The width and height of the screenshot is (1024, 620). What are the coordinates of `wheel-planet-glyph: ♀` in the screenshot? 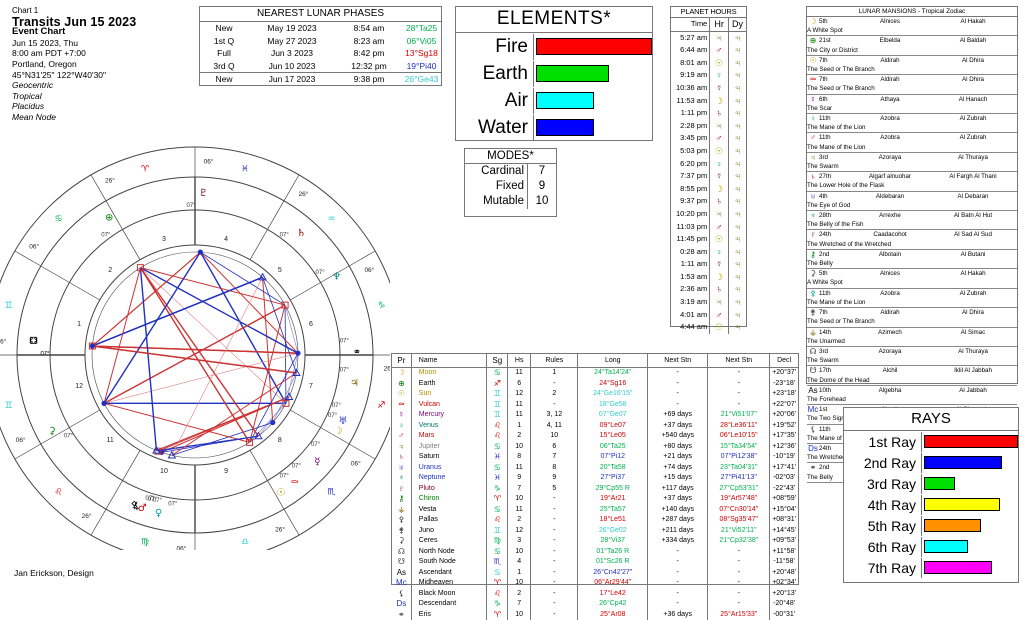 It's located at (158, 513).